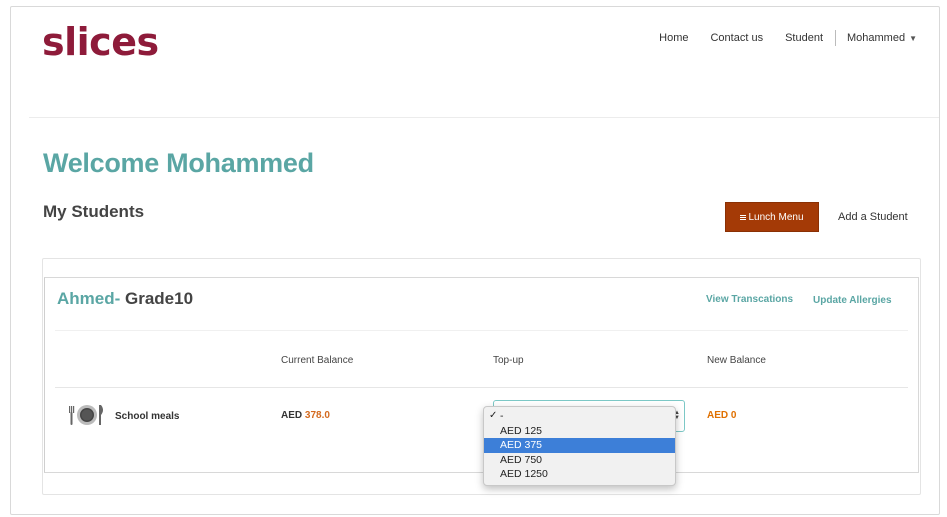  I want to click on lunch-menu-label: Lunch Menu, so click(776, 217).